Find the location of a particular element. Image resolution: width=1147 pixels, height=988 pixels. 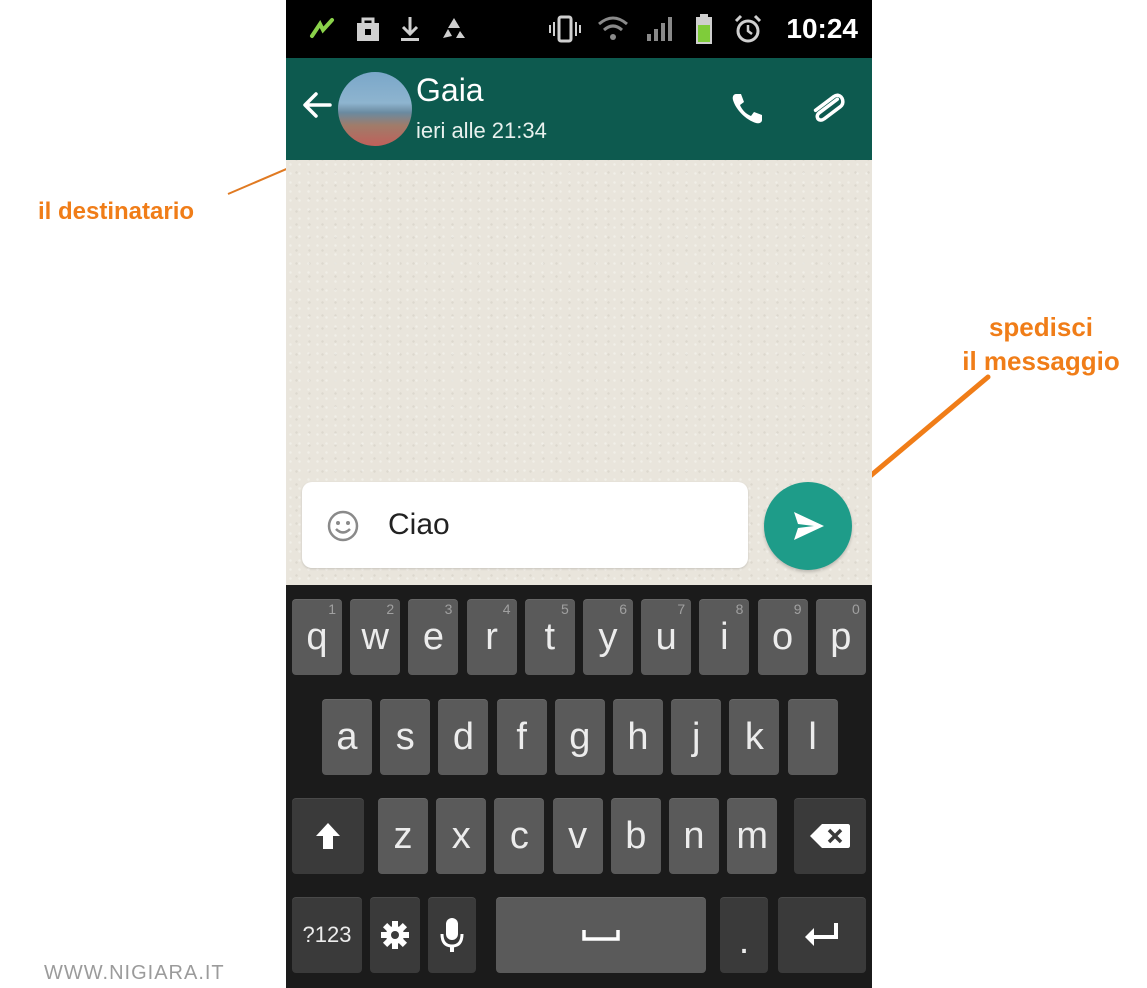

key-label: w is located at coordinates (375, 636).